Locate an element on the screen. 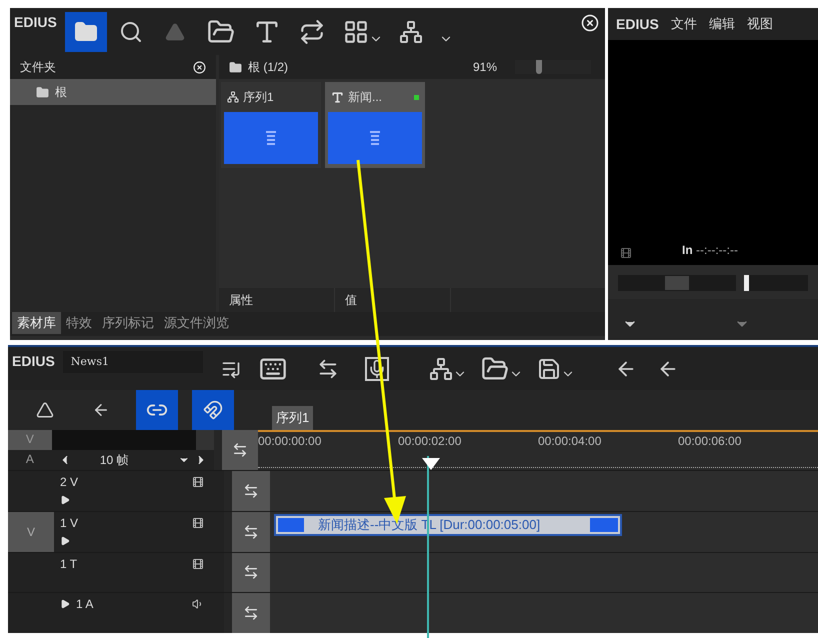 The width and height of the screenshot is (818, 638). tab: 特效 is located at coordinates (79, 323).